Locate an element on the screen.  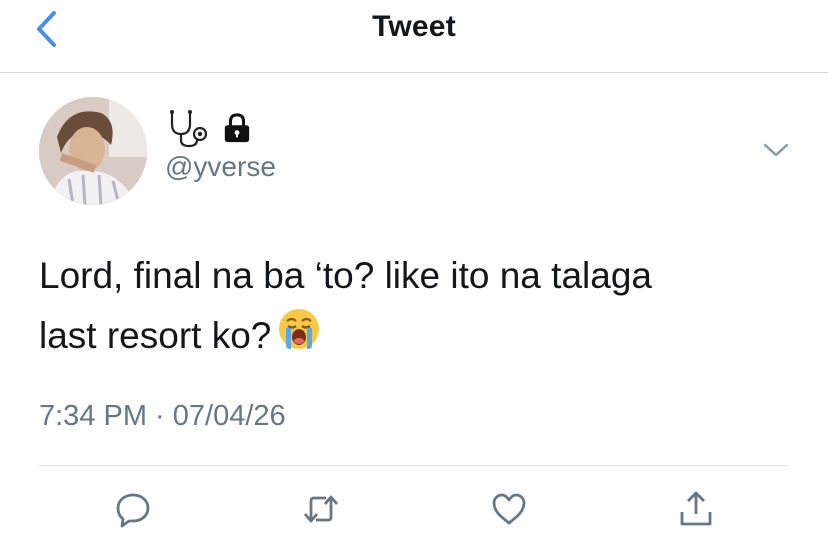
share-button is located at coordinates (696, 509).